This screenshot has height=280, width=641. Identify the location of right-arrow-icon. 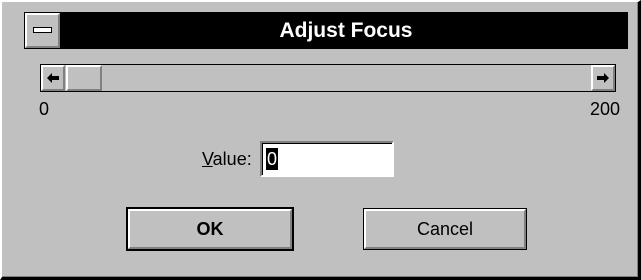
(603, 78).